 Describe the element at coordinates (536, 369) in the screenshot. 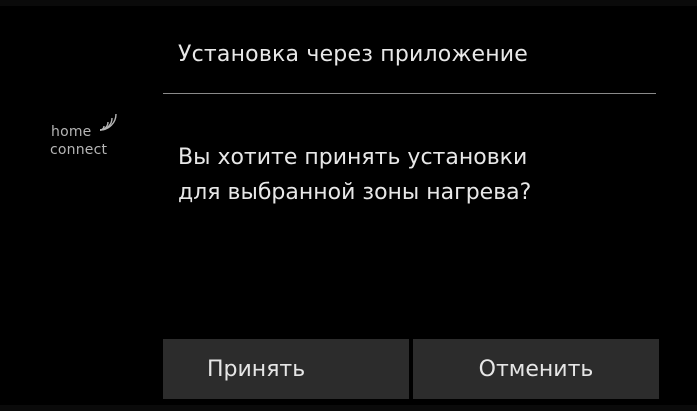

I see `cancel-button: Отменить` at that location.